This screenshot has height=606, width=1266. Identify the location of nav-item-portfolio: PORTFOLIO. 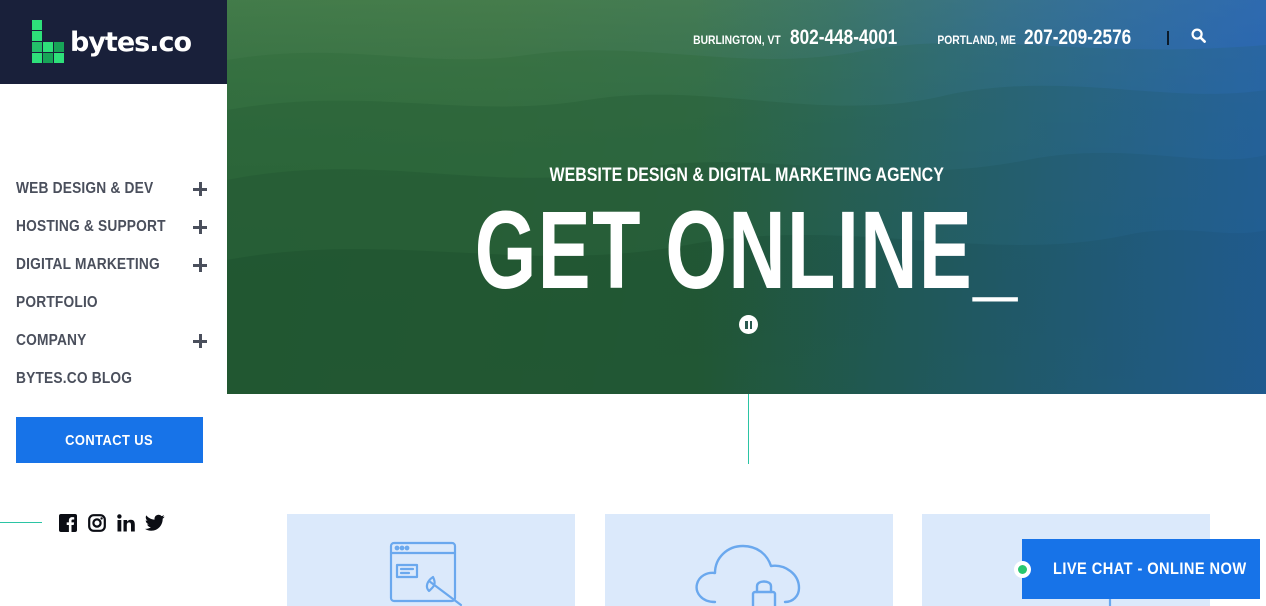
(113, 303).